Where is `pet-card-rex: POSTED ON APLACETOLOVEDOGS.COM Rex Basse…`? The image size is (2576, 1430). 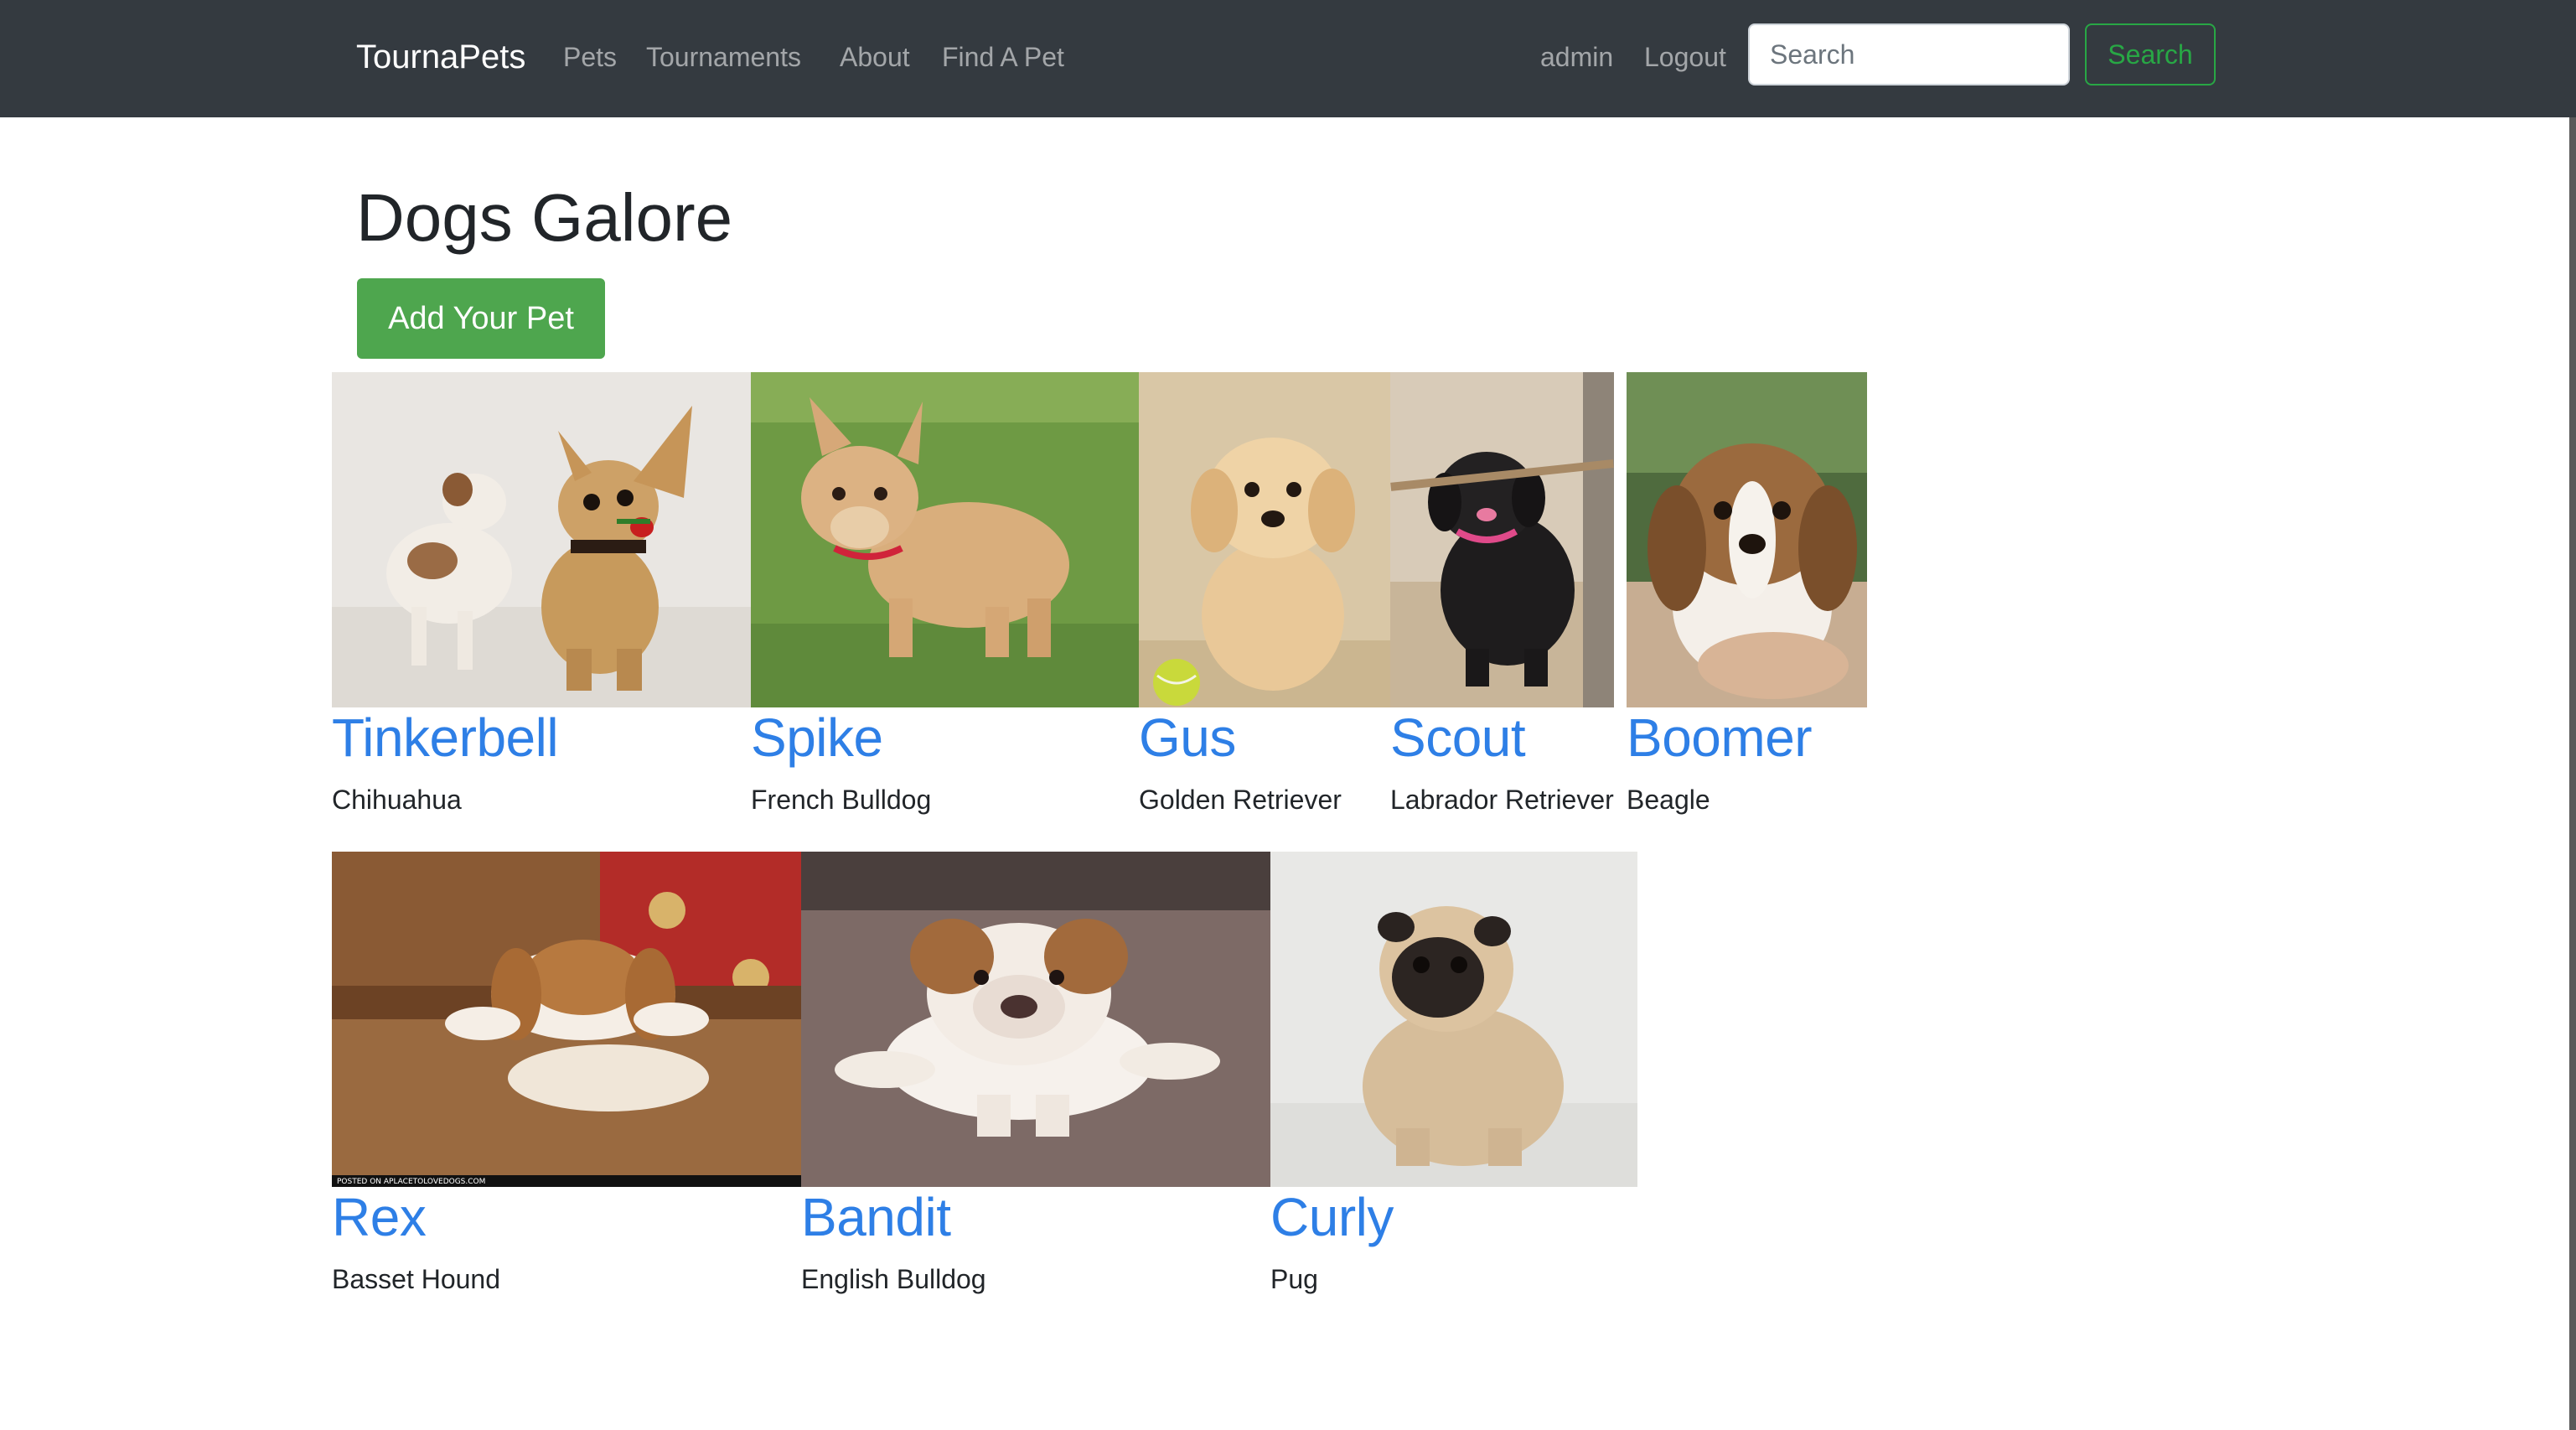 pet-card-rex: POSTED ON APLACETOLOVEDOGS.COM Rex Basse… is located at coordinates (566, 1078).